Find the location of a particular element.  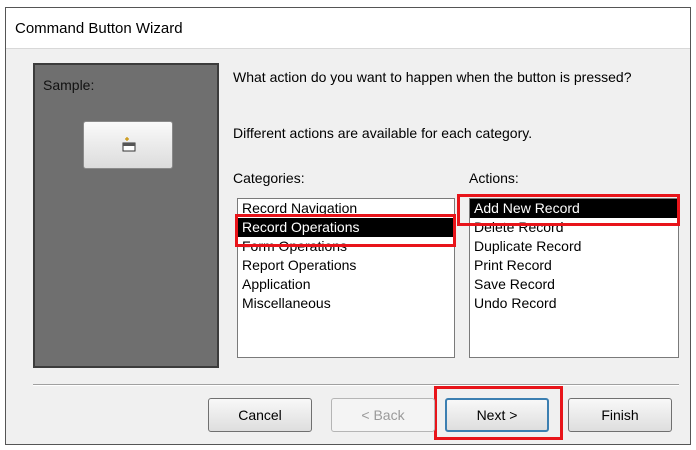

sample-button-preview is located at coordinates (128, 145).